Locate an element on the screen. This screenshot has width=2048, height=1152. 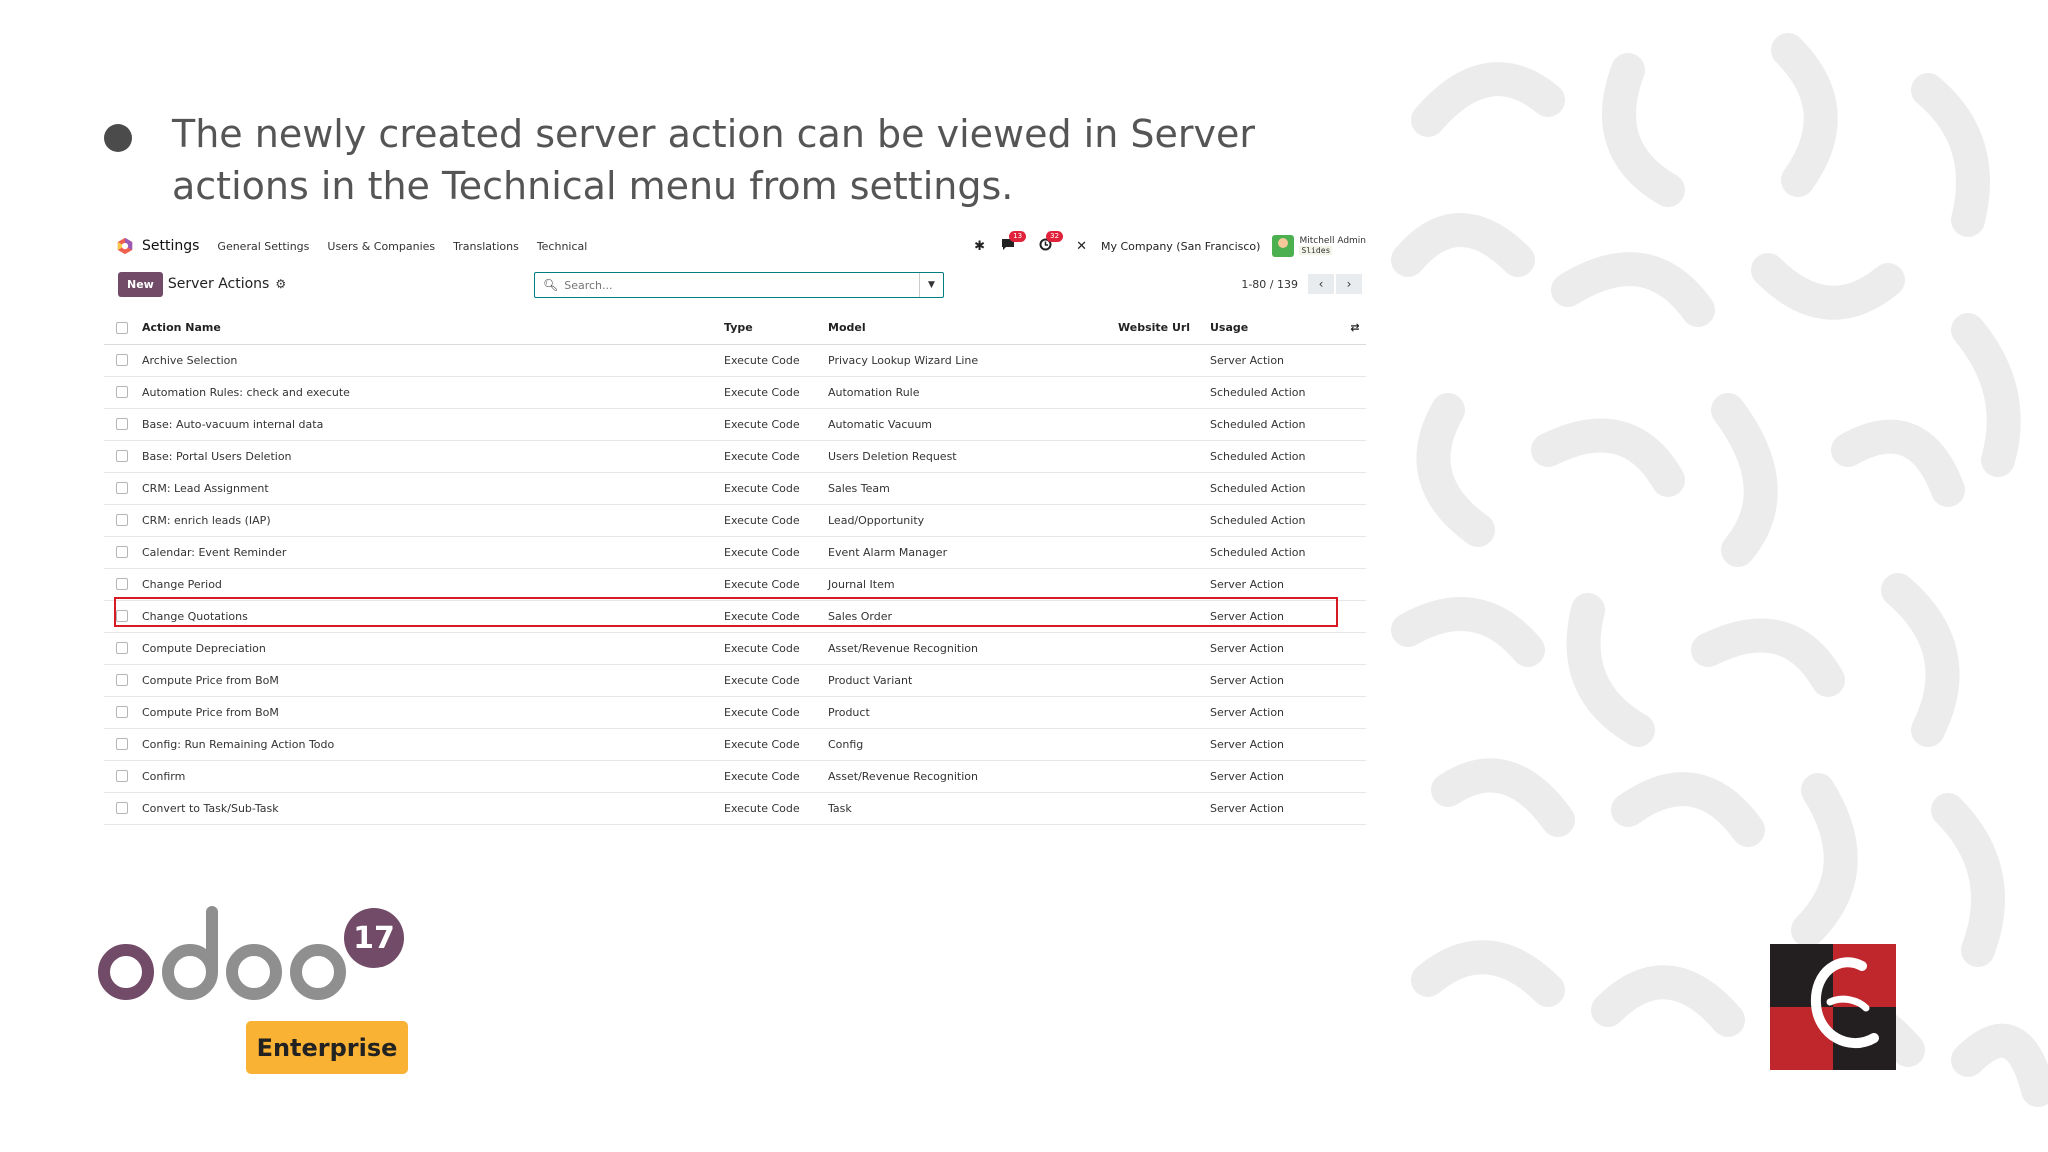
menu-translations: Translations is located at coordinates (486, 246).